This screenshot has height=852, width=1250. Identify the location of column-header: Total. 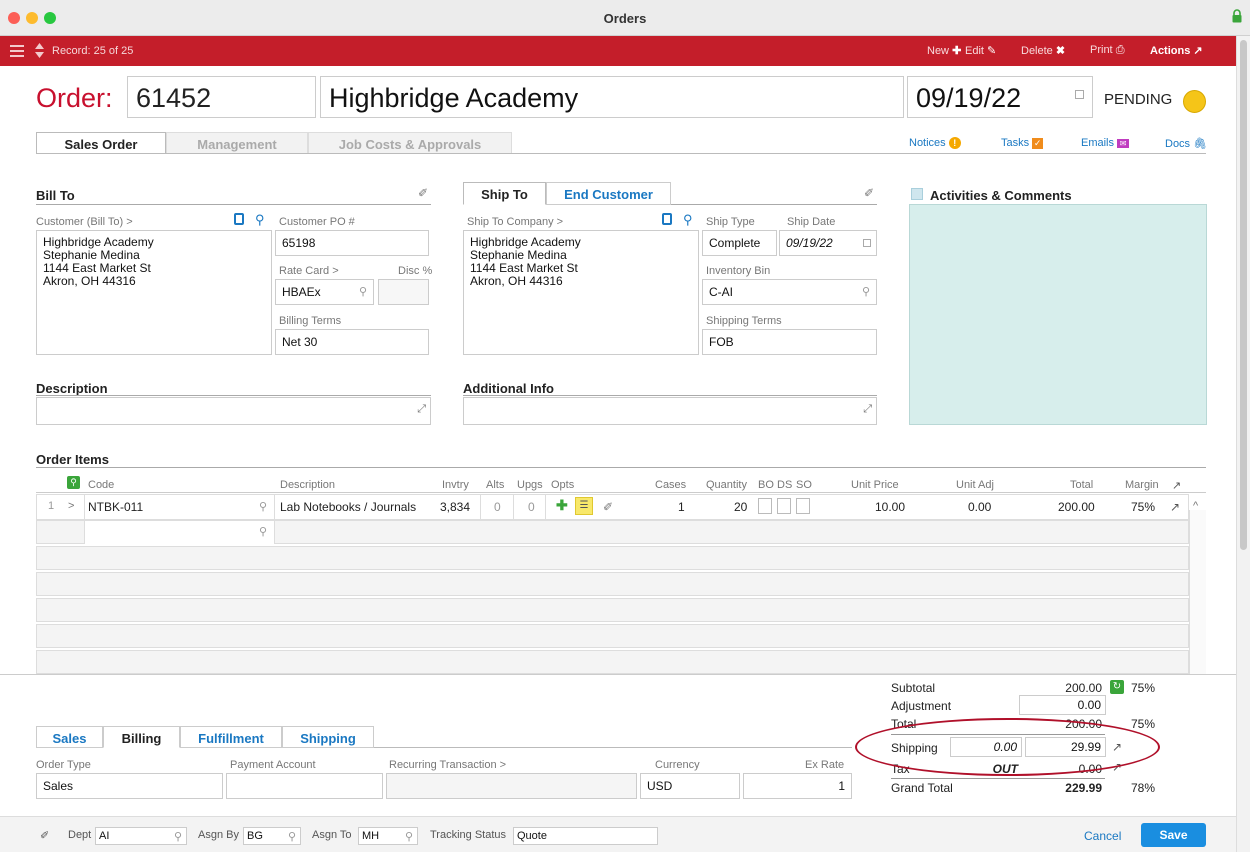
(1081, 485).